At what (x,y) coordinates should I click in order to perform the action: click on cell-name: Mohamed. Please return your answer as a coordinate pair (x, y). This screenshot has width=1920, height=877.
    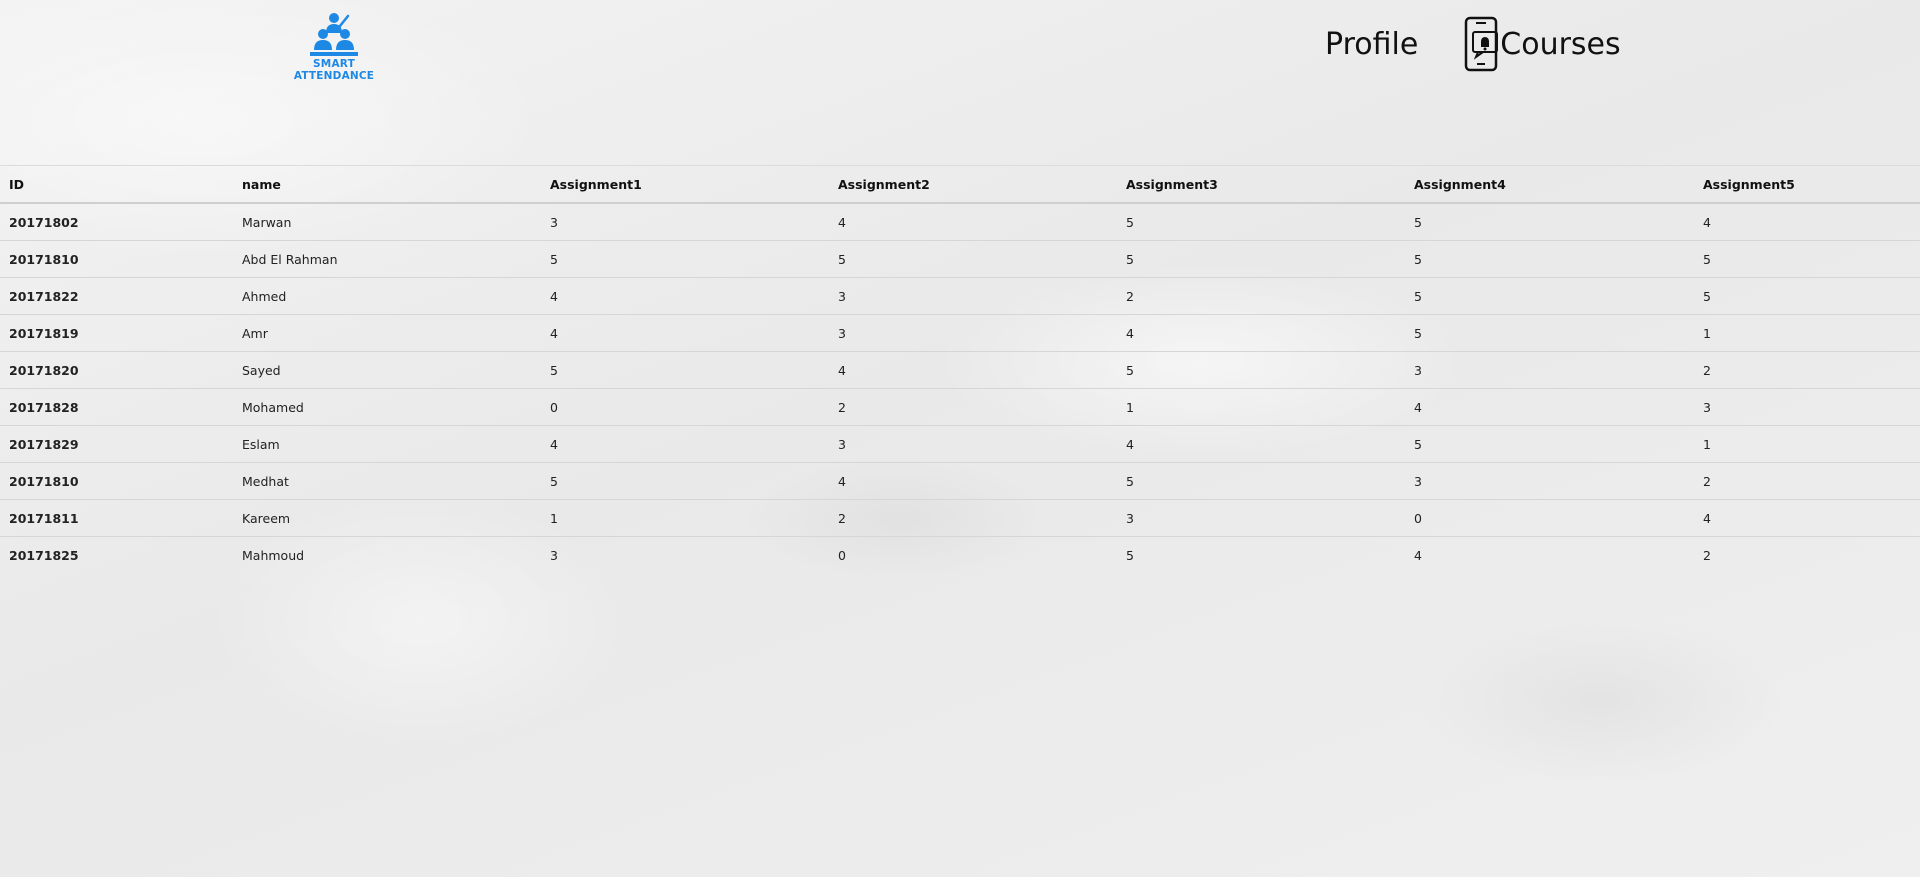
    Looking at the image, I should click on (387, 407).